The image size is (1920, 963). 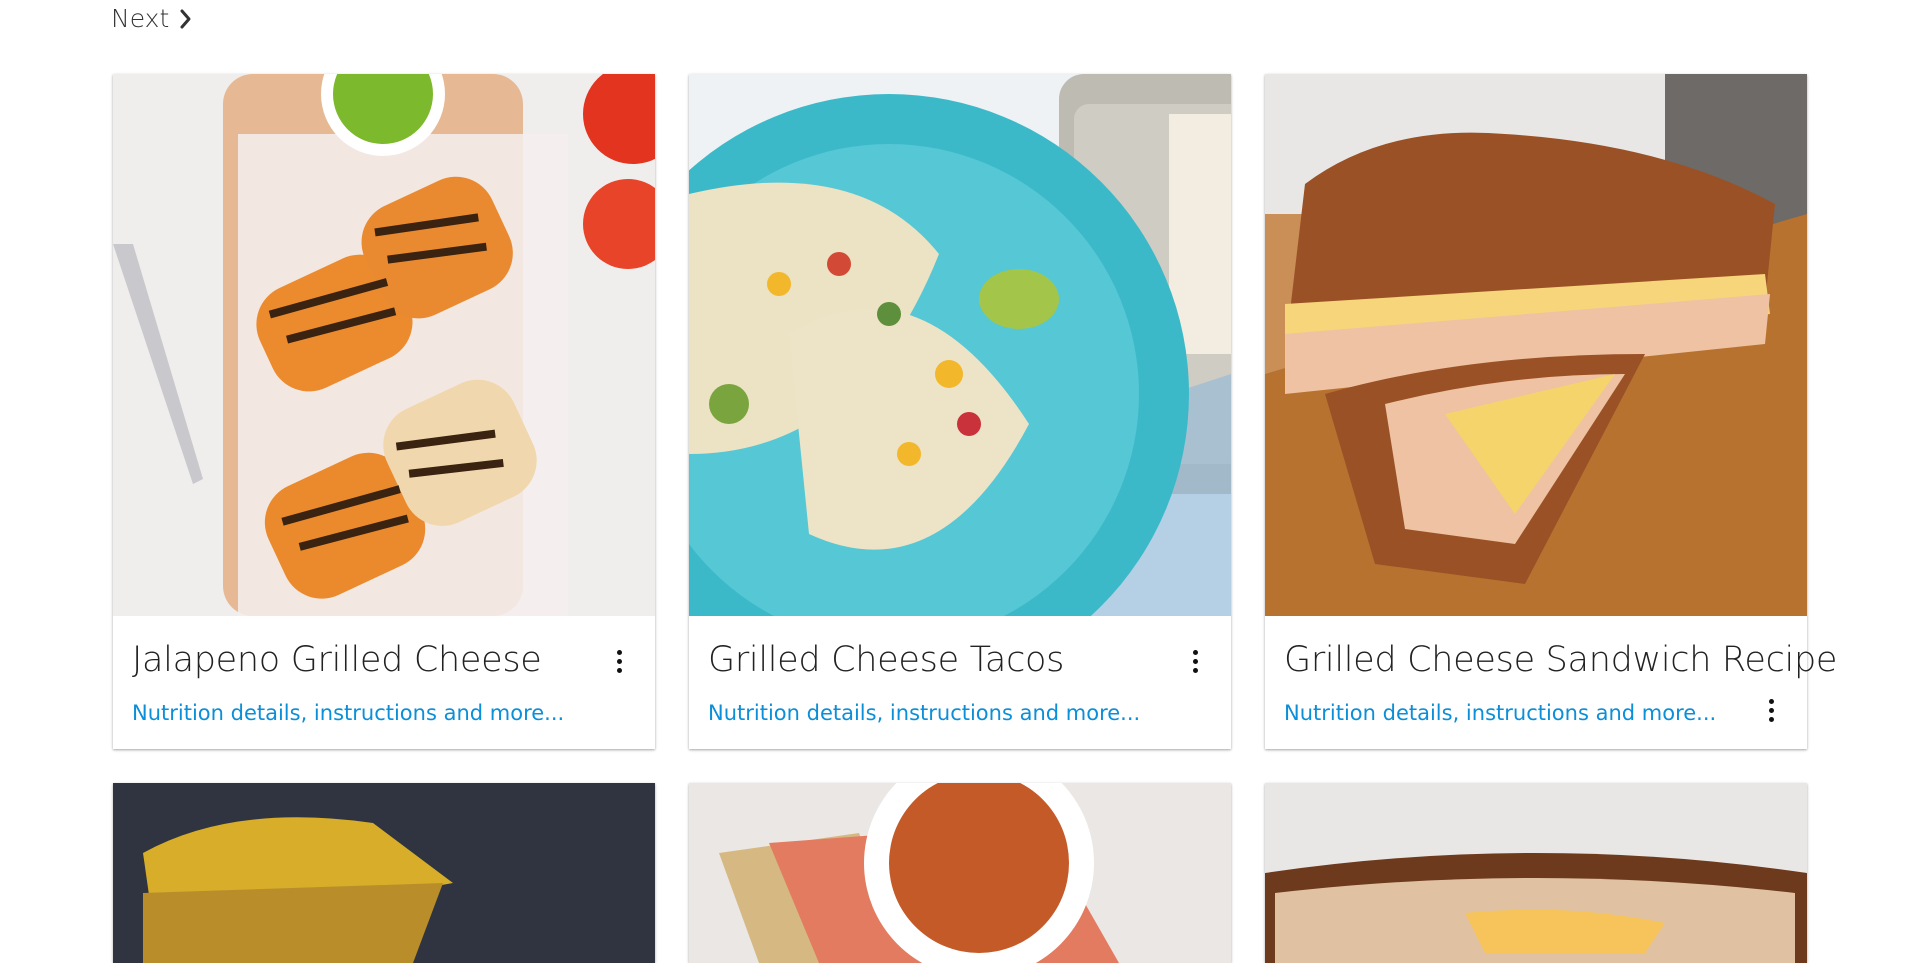 I want to click on recipe-title: Grilled Cheese Tacos, so click(x=886, y=660).